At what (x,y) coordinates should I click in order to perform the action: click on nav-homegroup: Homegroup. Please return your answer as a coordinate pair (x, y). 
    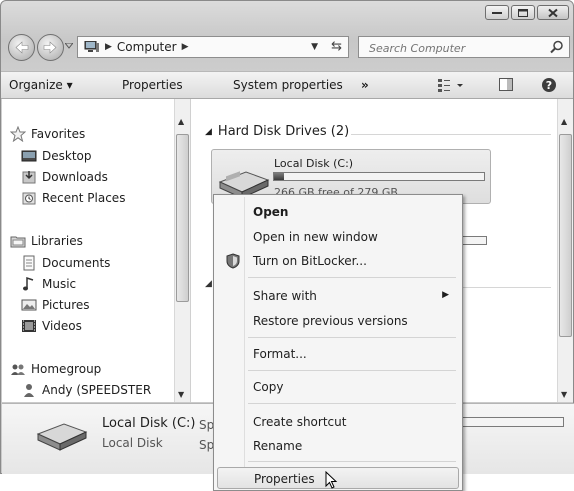
    Looking at the image, I should click on (55, 369).